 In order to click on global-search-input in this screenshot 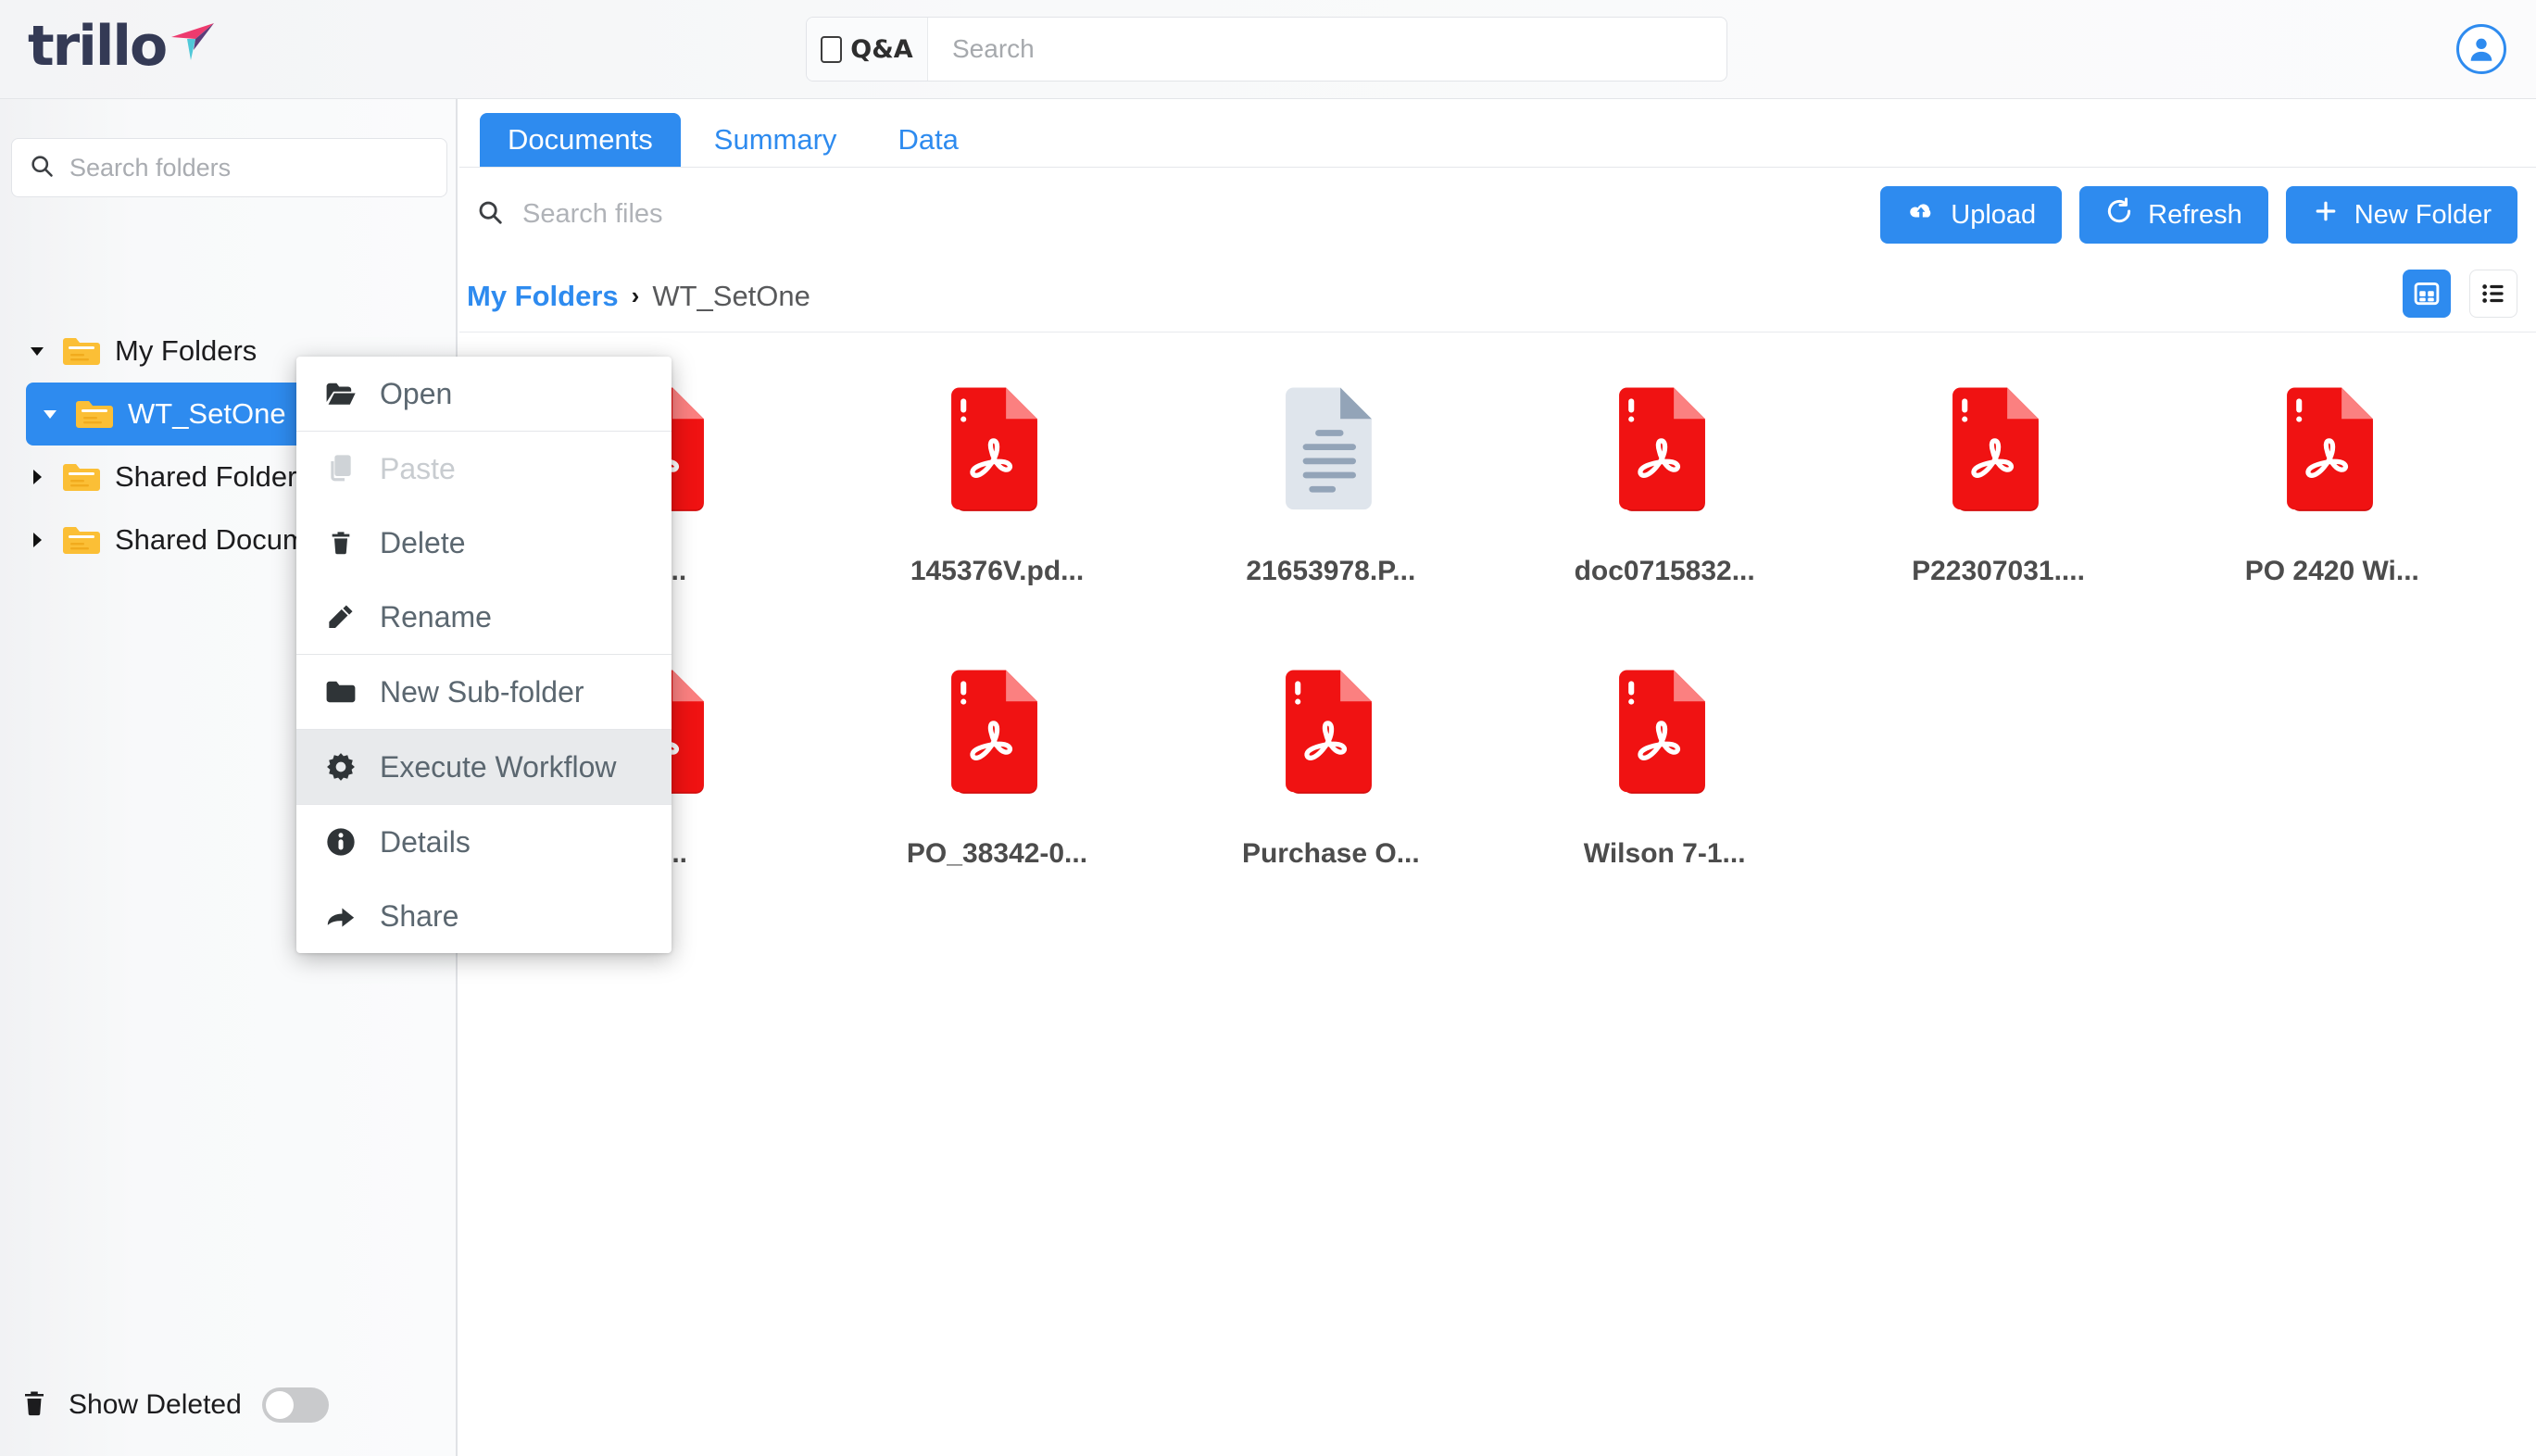, I will do `click(1327, 49)`.